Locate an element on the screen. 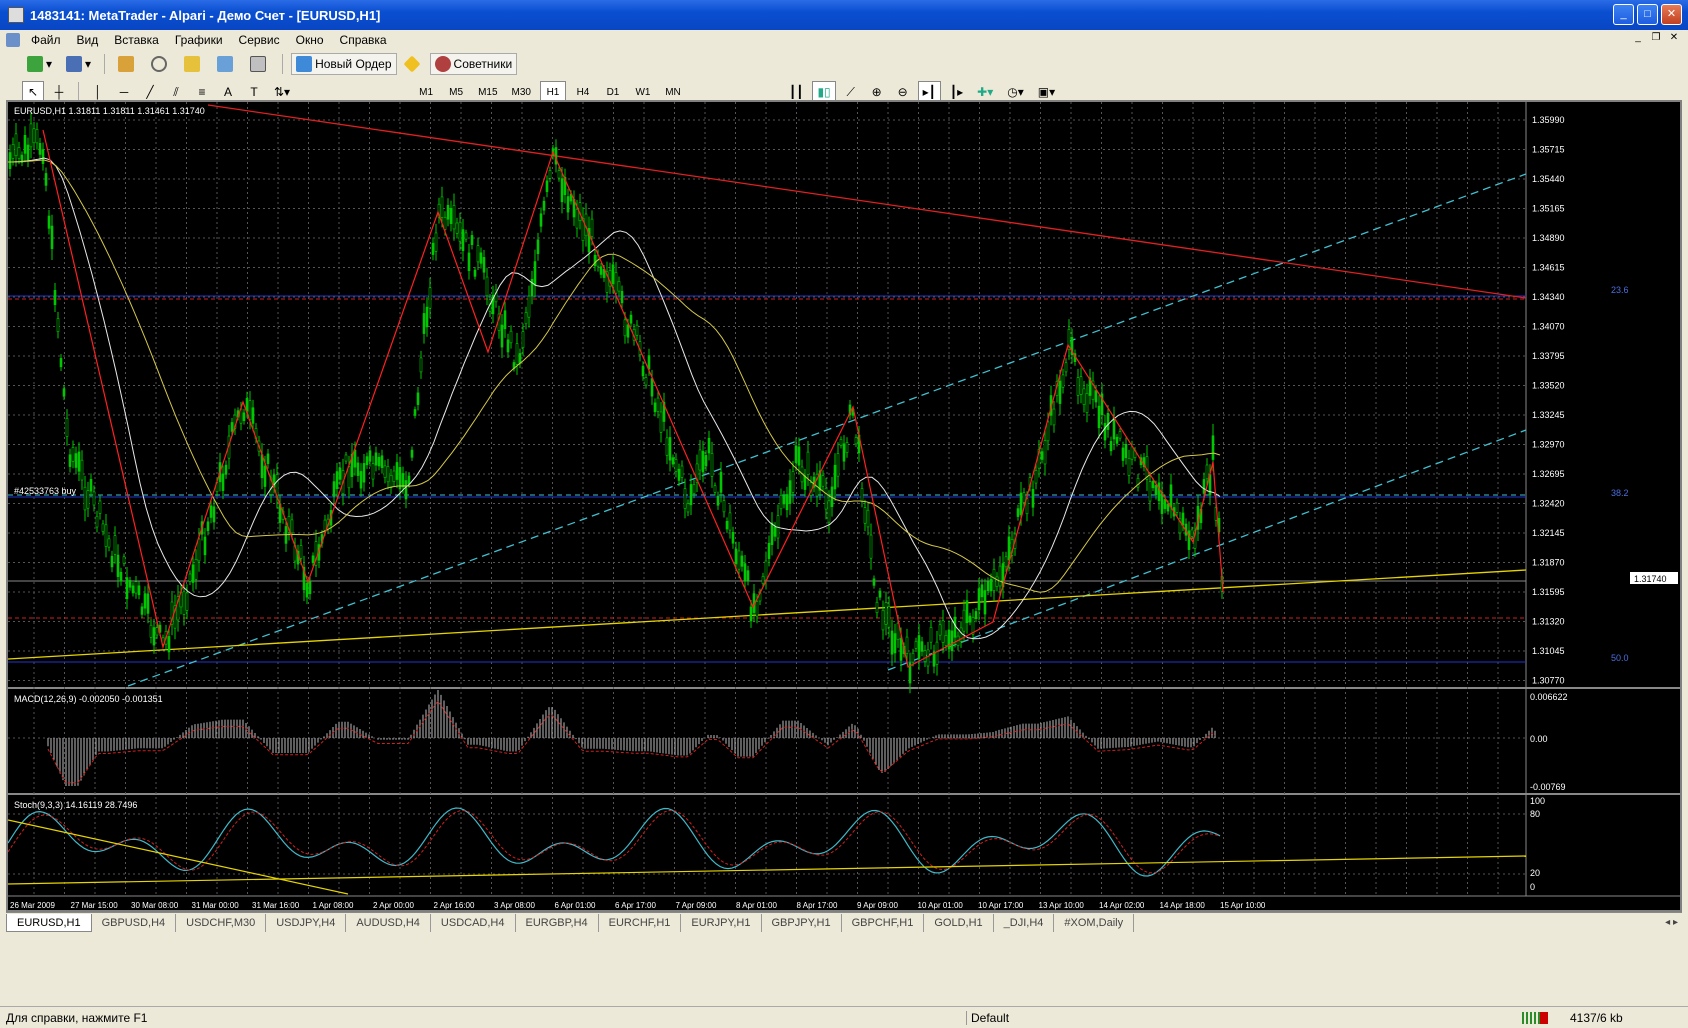 The image size is (1688, 1028). price-tick: 1.32970 is located at coordinates (1548, 445).